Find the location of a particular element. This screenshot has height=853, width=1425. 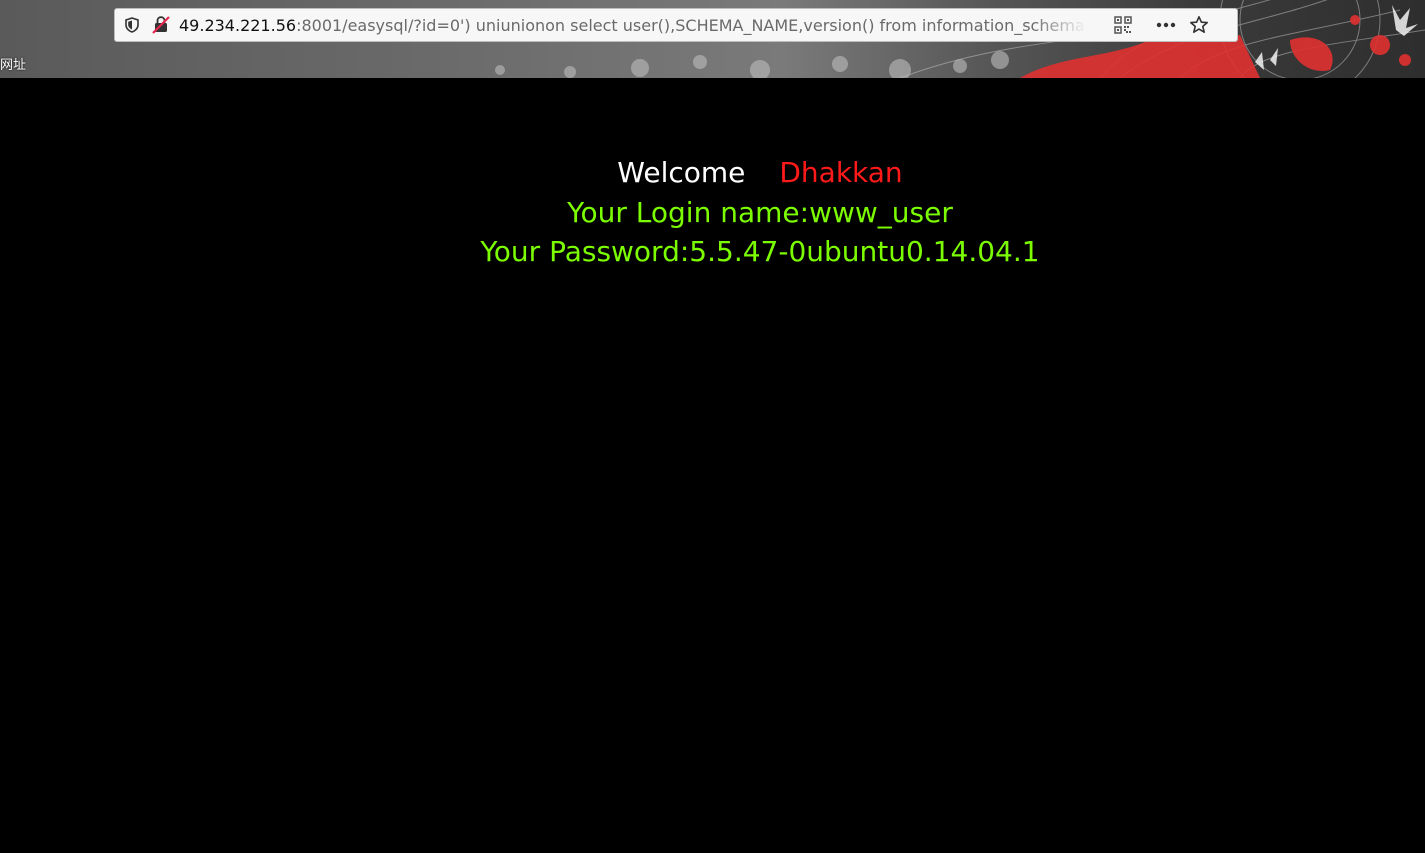

welcome-message: Welcome Dhakkan is located at coordinates (712, 173).